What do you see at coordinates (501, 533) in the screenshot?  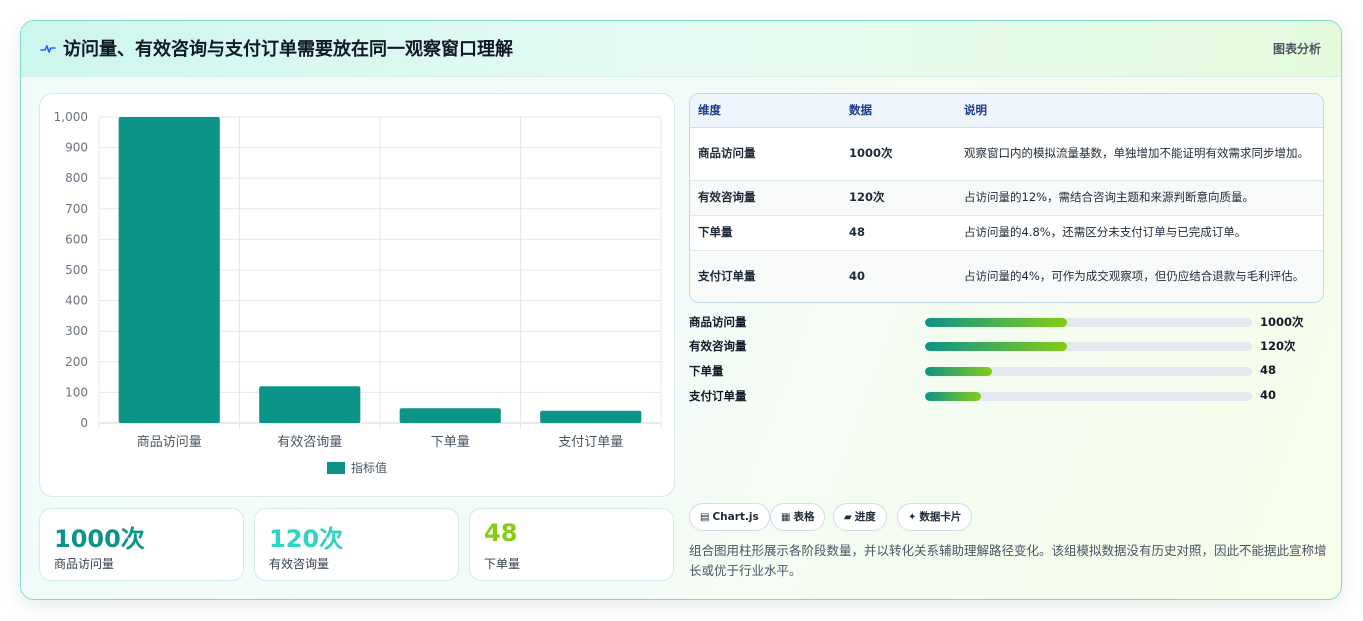 I see `stat-value: 48` at bounding box center [501, 533].